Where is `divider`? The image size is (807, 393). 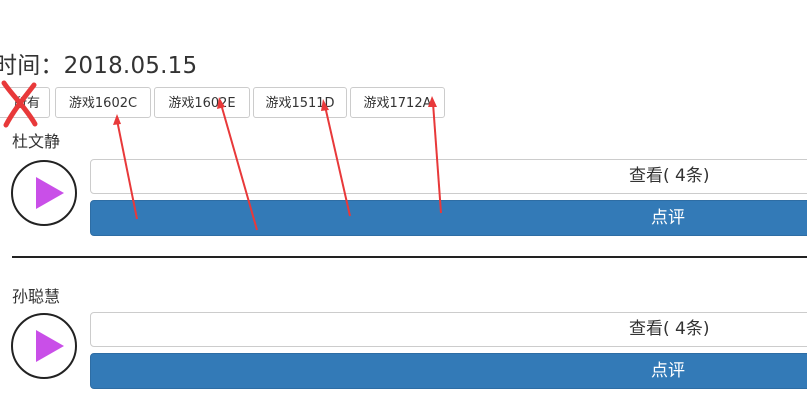 divider is located at coordinates (409, 257).